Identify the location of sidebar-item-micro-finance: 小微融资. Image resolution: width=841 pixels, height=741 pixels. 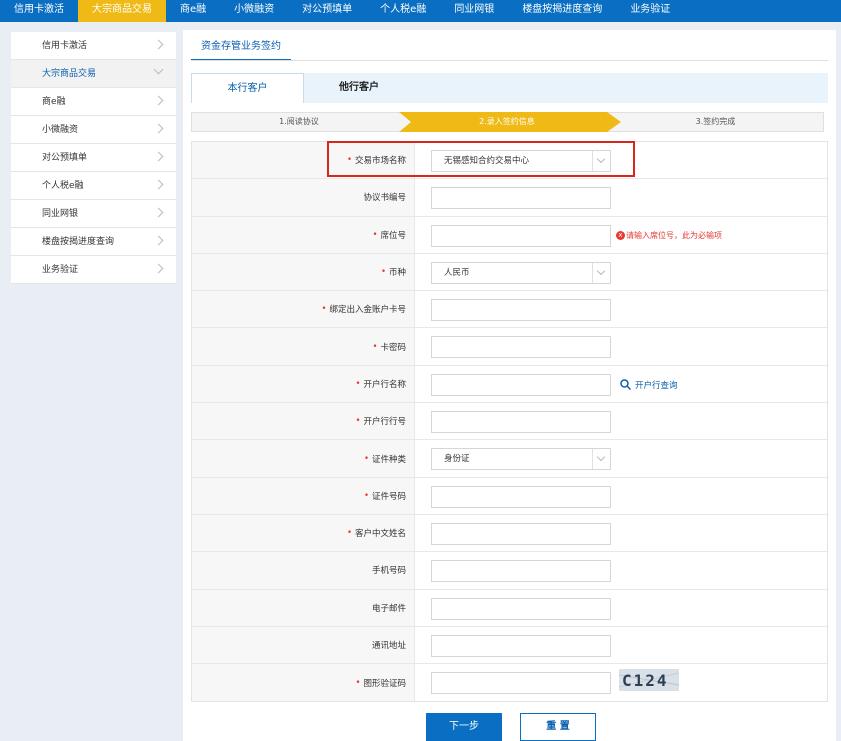
(93, 130).